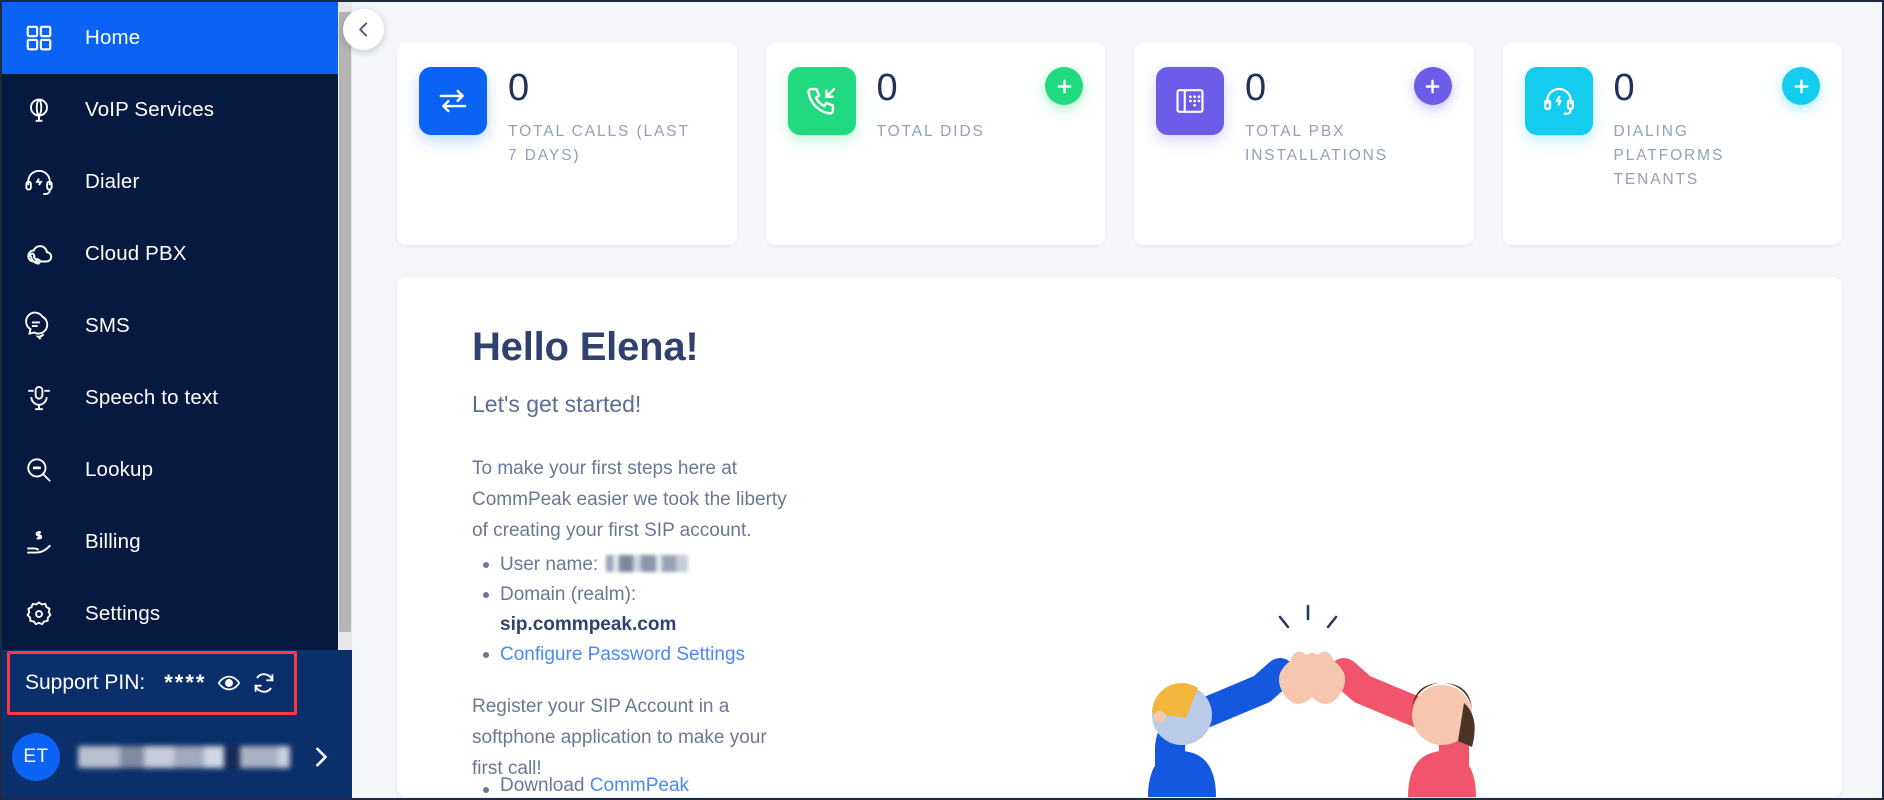  Describe the element at coordinates (453, 101) in the screenshot. I see `transfer-arrows-icon` at that location.